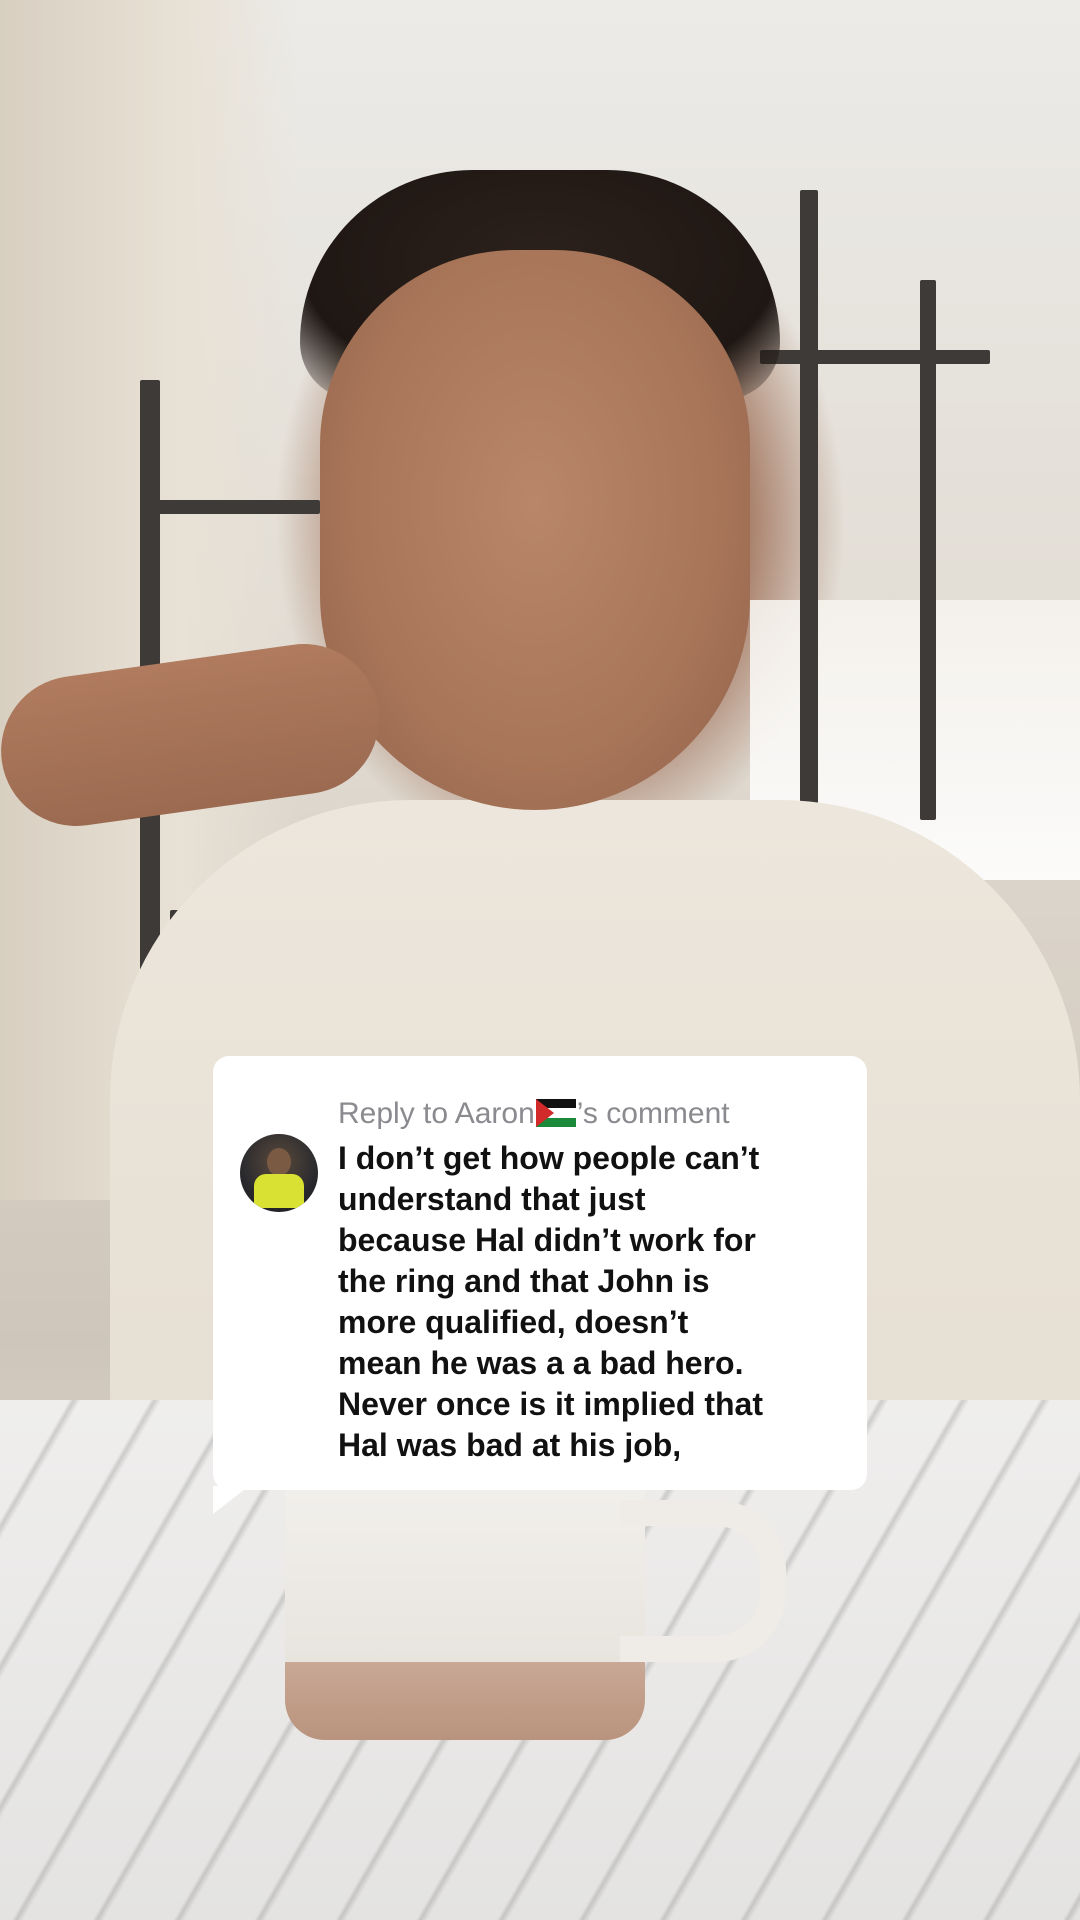  What do you see at coordinates (492, 1199) in the screenshot?
I see `comment-line: understand that just` at bounding box center [492, 1199].